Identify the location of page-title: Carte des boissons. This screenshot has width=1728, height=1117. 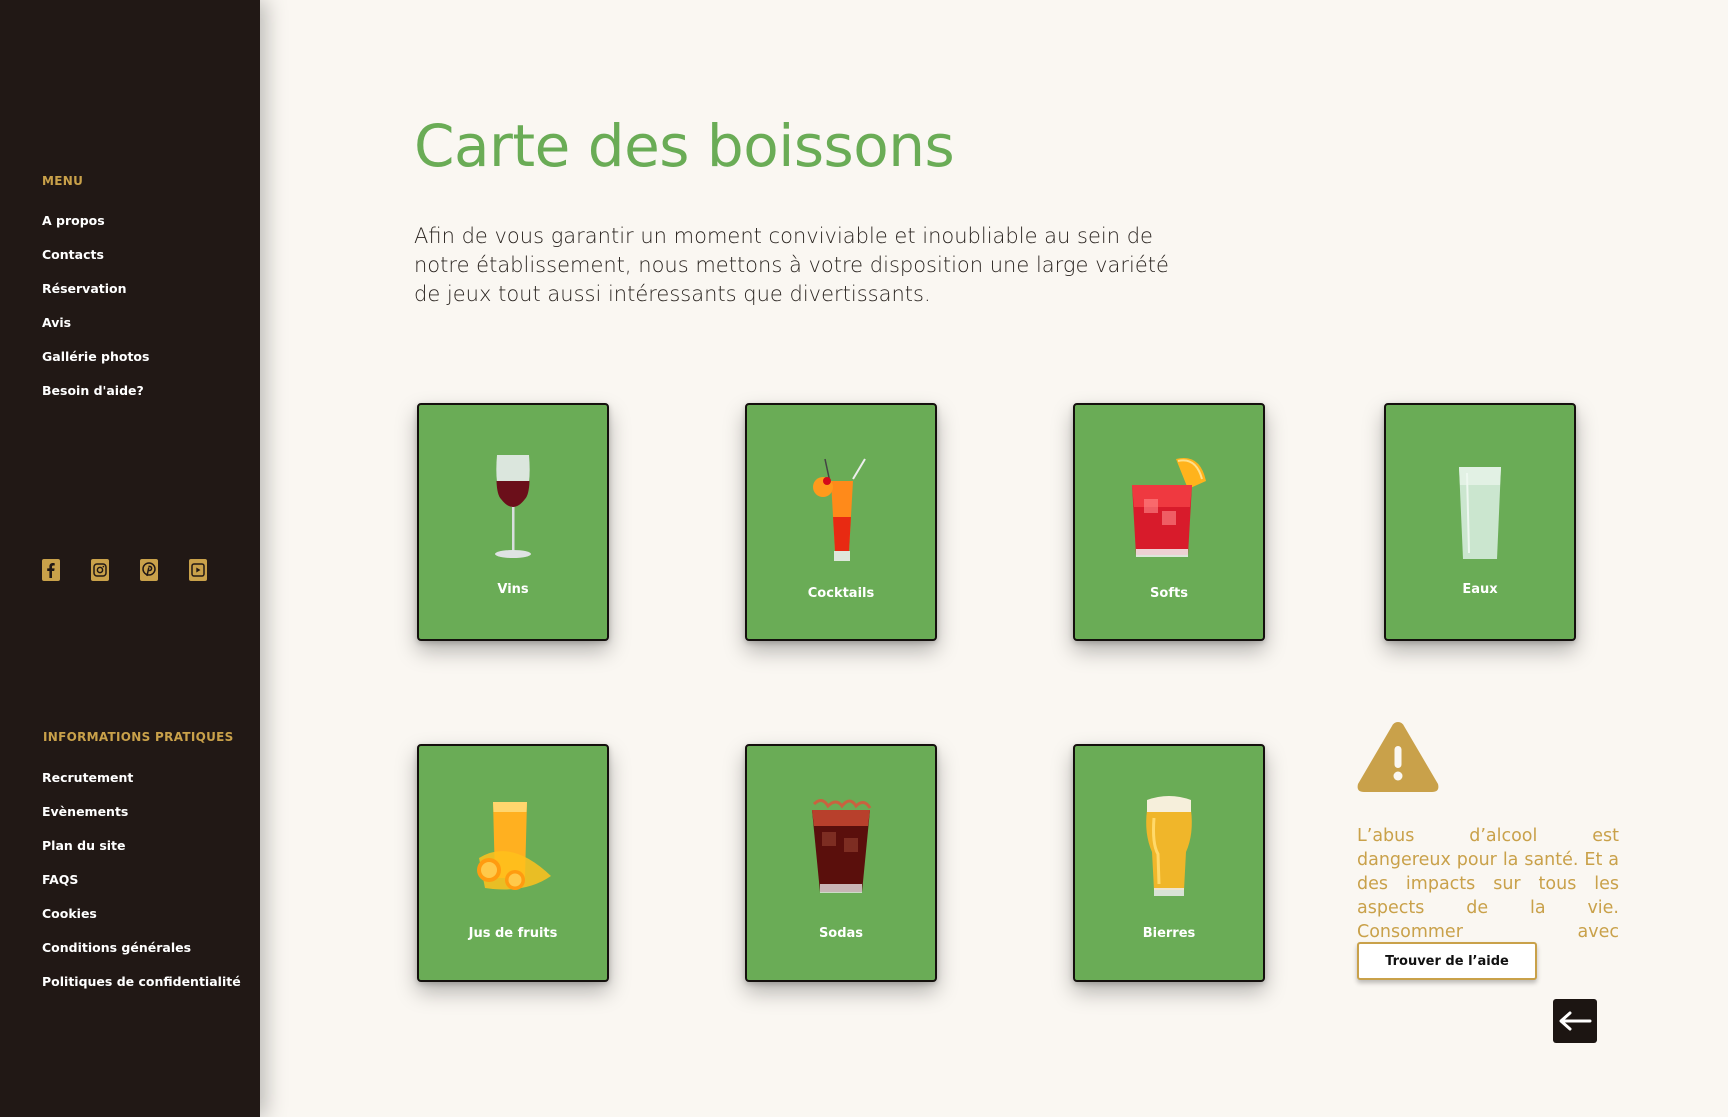
(684, 146).